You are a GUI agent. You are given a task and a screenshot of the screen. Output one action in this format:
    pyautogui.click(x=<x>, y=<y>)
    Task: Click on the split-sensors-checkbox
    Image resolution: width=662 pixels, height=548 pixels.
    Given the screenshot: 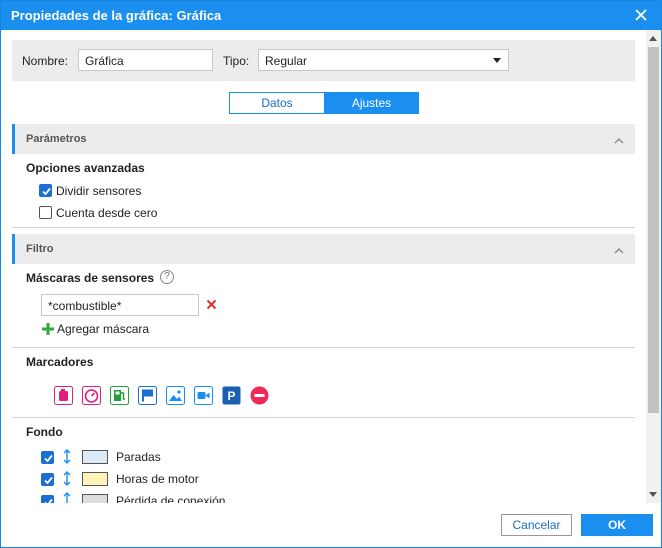 What is the action you would take?
    pyautogui.click(x=45, y=190)
    